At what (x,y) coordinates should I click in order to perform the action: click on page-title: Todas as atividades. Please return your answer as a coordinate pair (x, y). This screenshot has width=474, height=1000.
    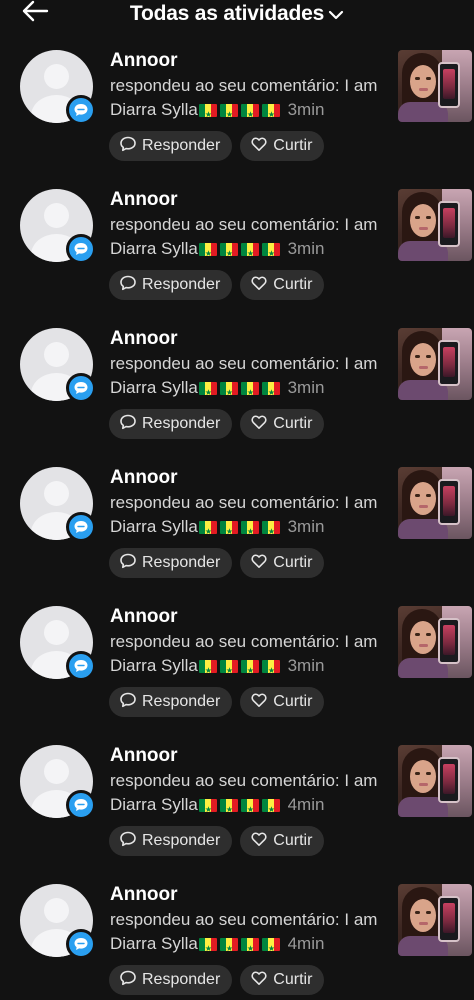
    Looking at the image, I should click on (227, 13).